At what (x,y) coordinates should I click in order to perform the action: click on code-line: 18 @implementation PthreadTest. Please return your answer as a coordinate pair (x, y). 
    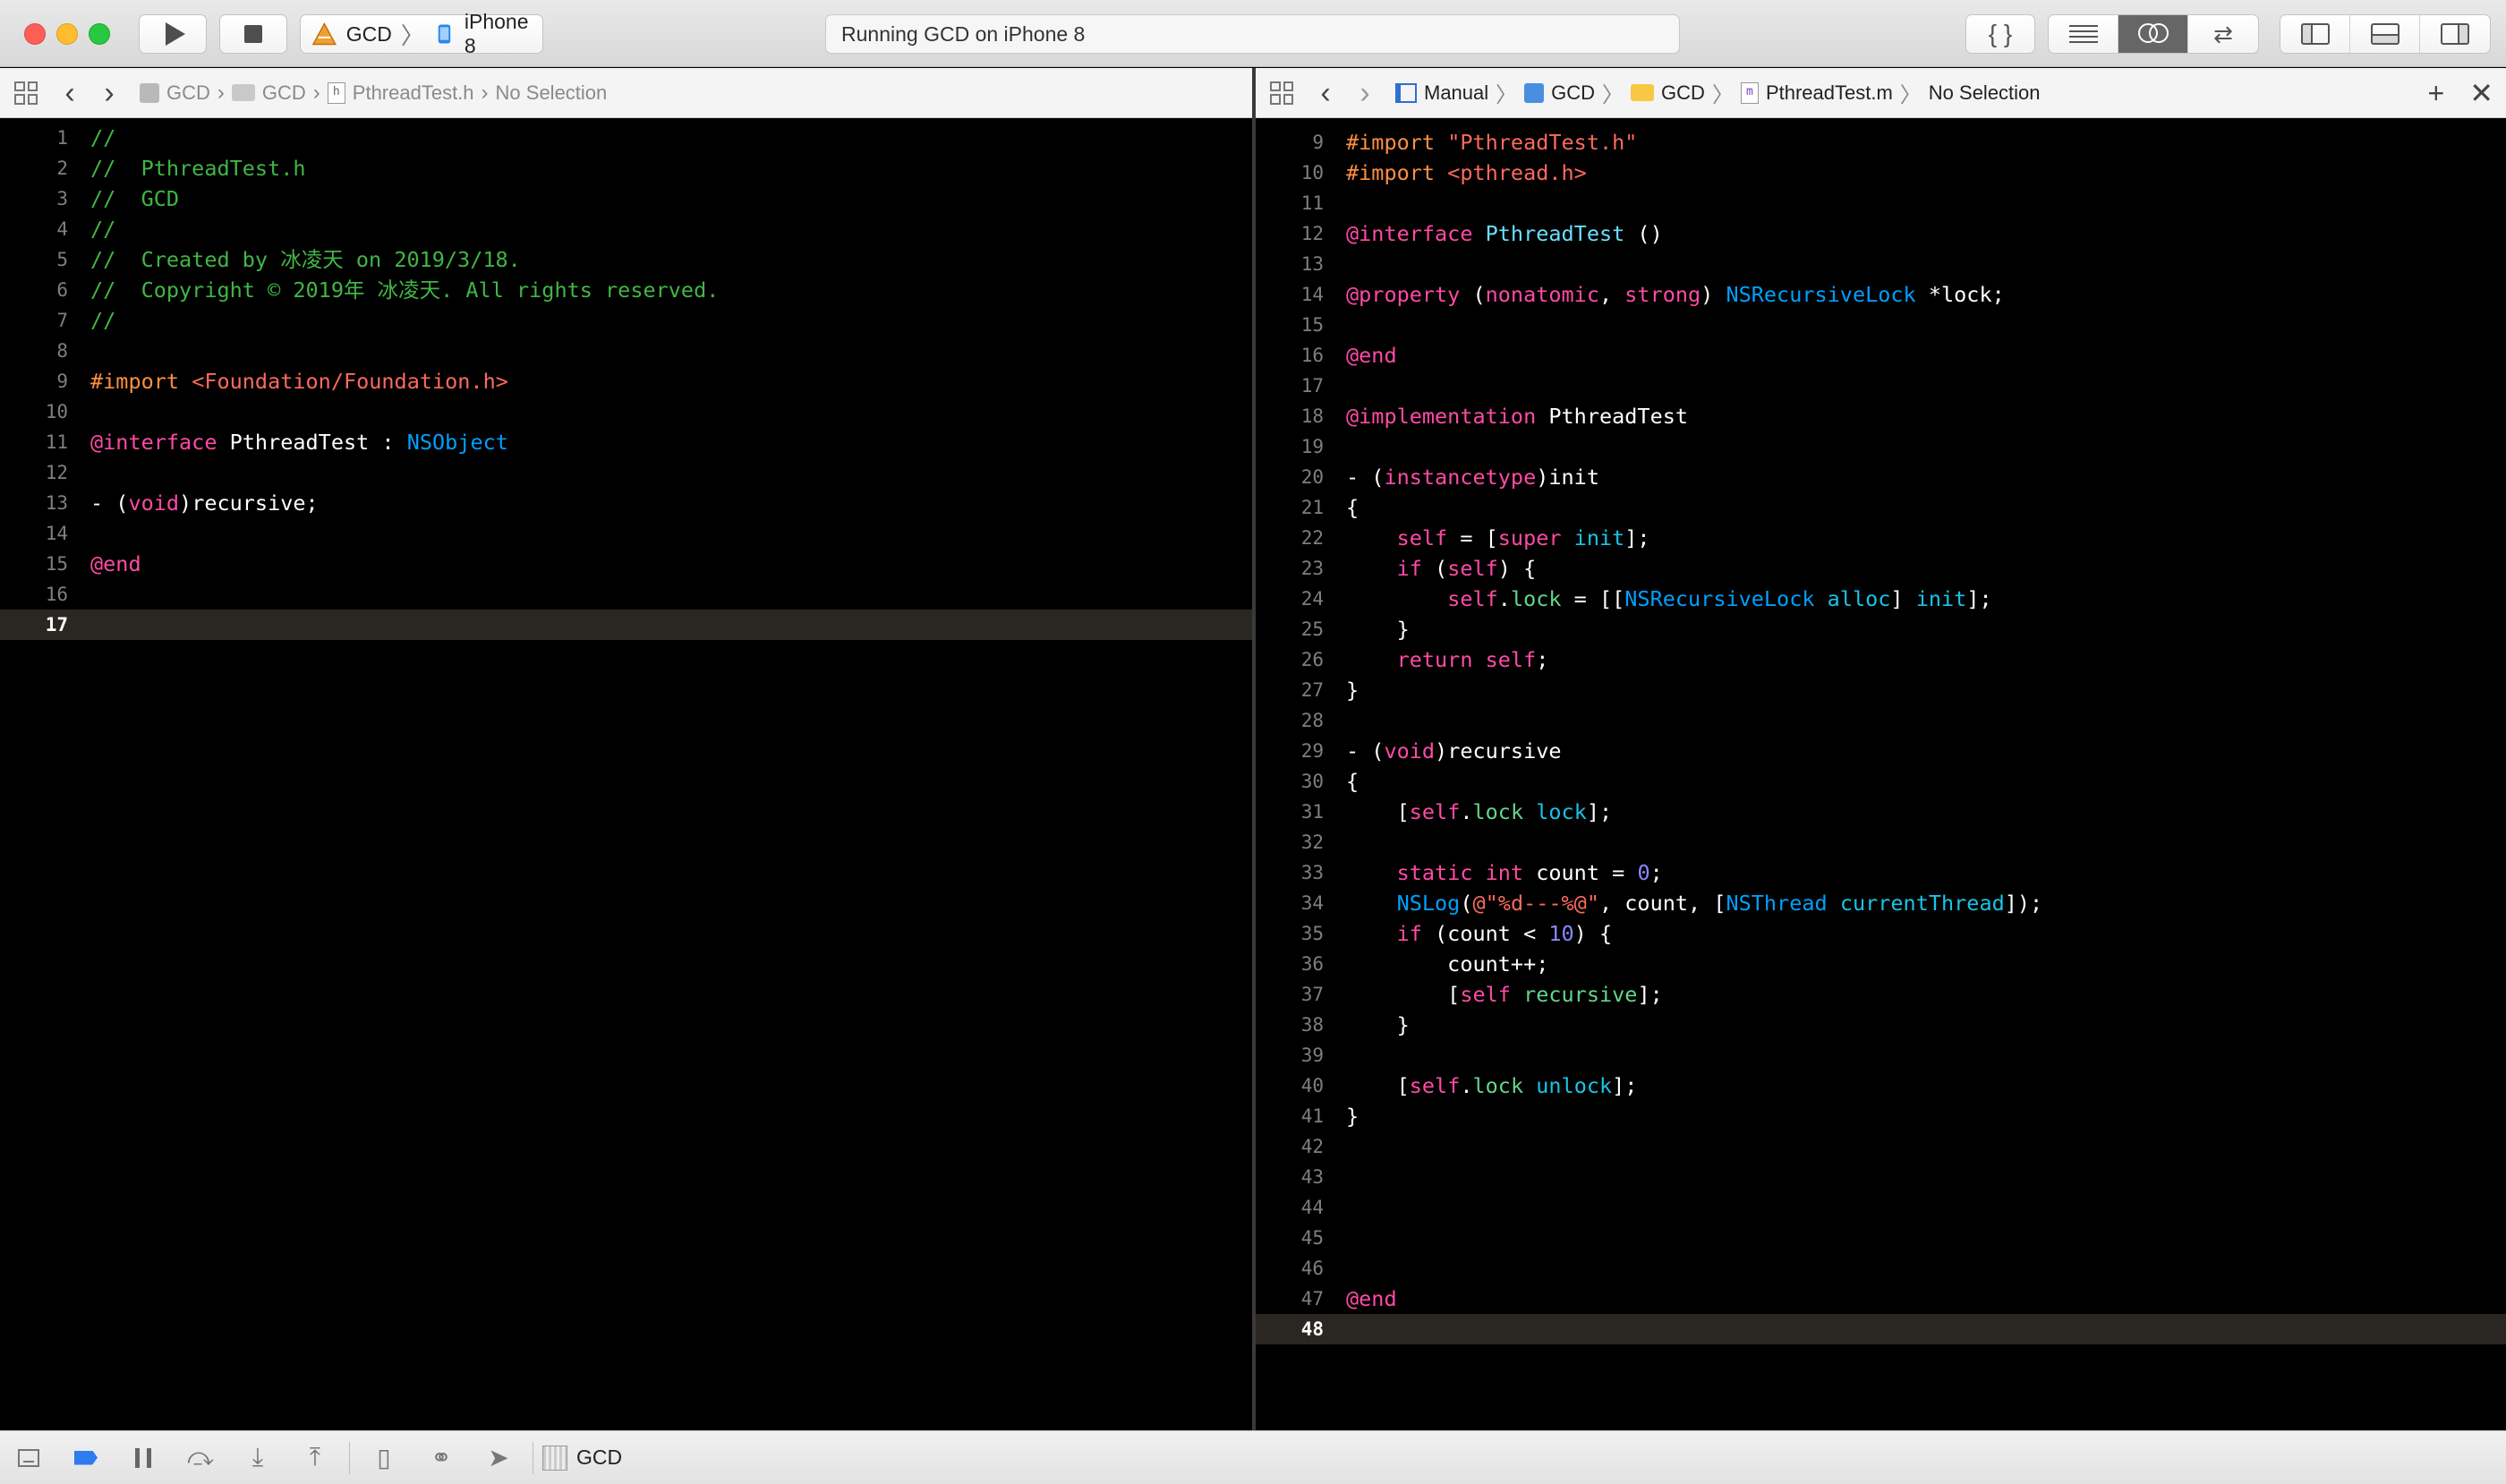
    Looking at the image, I should click on (1881, 416).